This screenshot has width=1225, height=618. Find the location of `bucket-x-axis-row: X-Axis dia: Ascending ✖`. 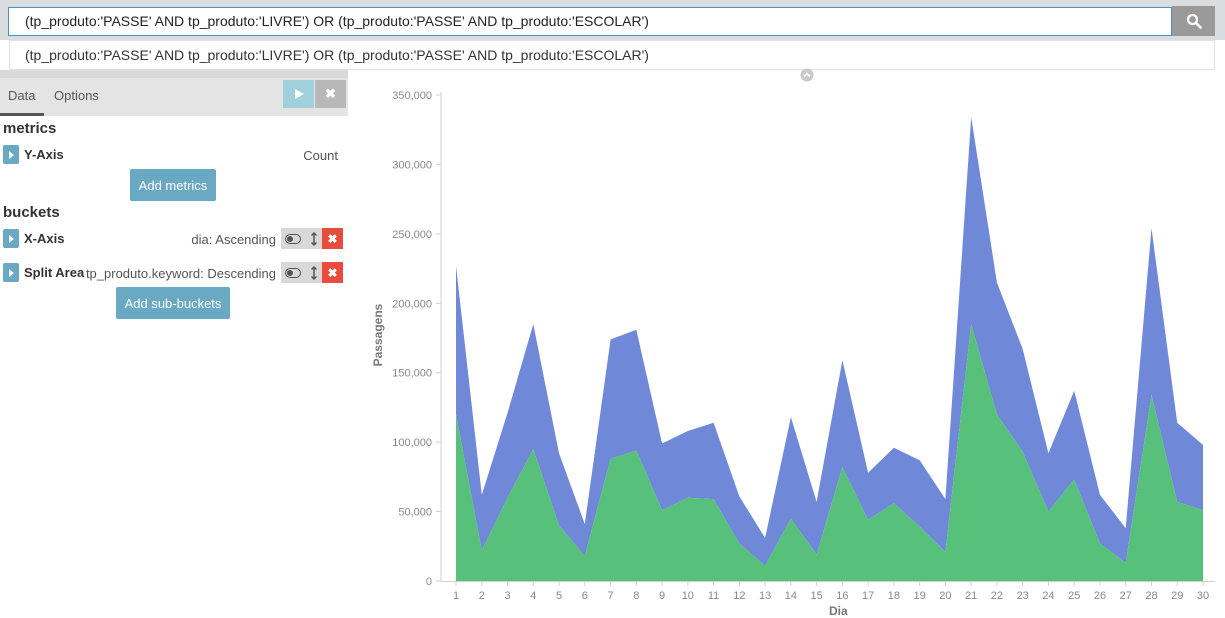

bucket-x-axis-row: X-Axis dia: Ascending ✖ is located at coordinates (174, 239).